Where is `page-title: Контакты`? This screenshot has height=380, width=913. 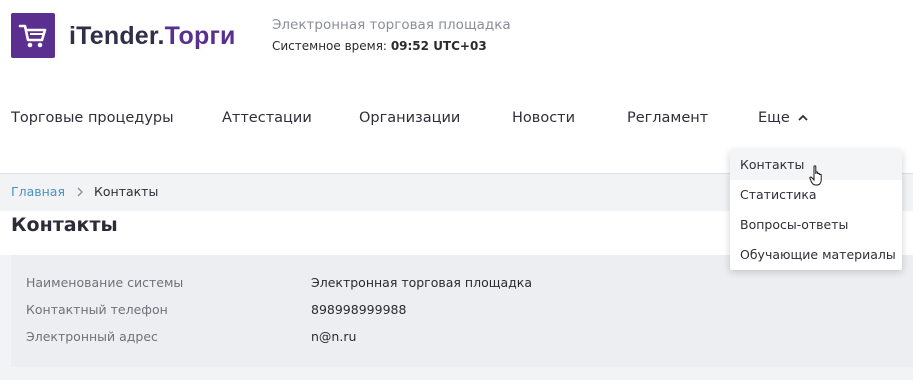 page-title: Контакты is located at coordinates (64, 225).